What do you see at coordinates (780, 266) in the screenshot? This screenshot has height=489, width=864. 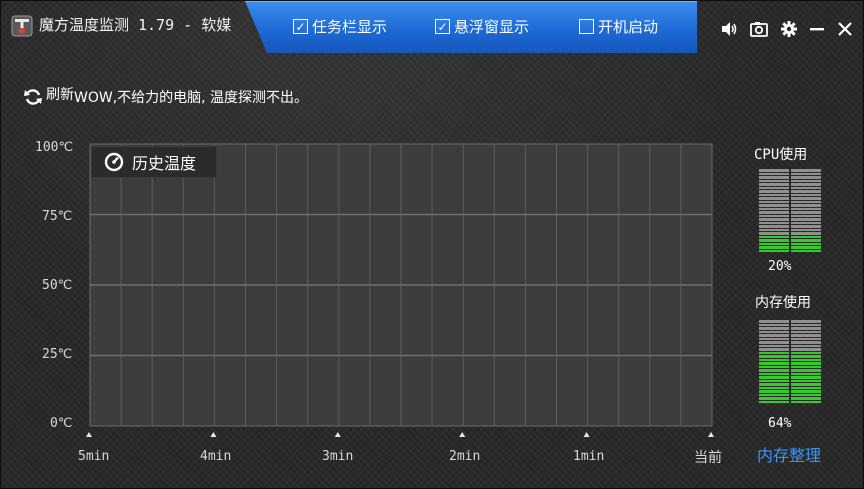 I see `cpu-usage-percent: 20%` at bounding box center [780, 266].